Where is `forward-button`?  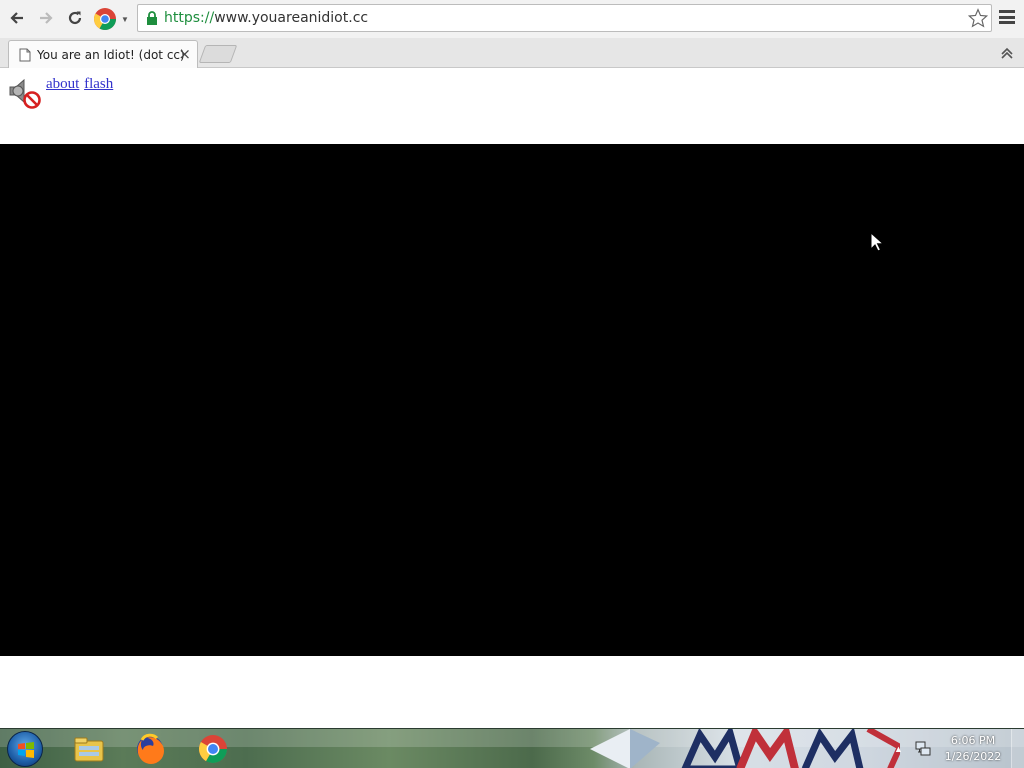 forward-button is located at coordinates (46, 18).